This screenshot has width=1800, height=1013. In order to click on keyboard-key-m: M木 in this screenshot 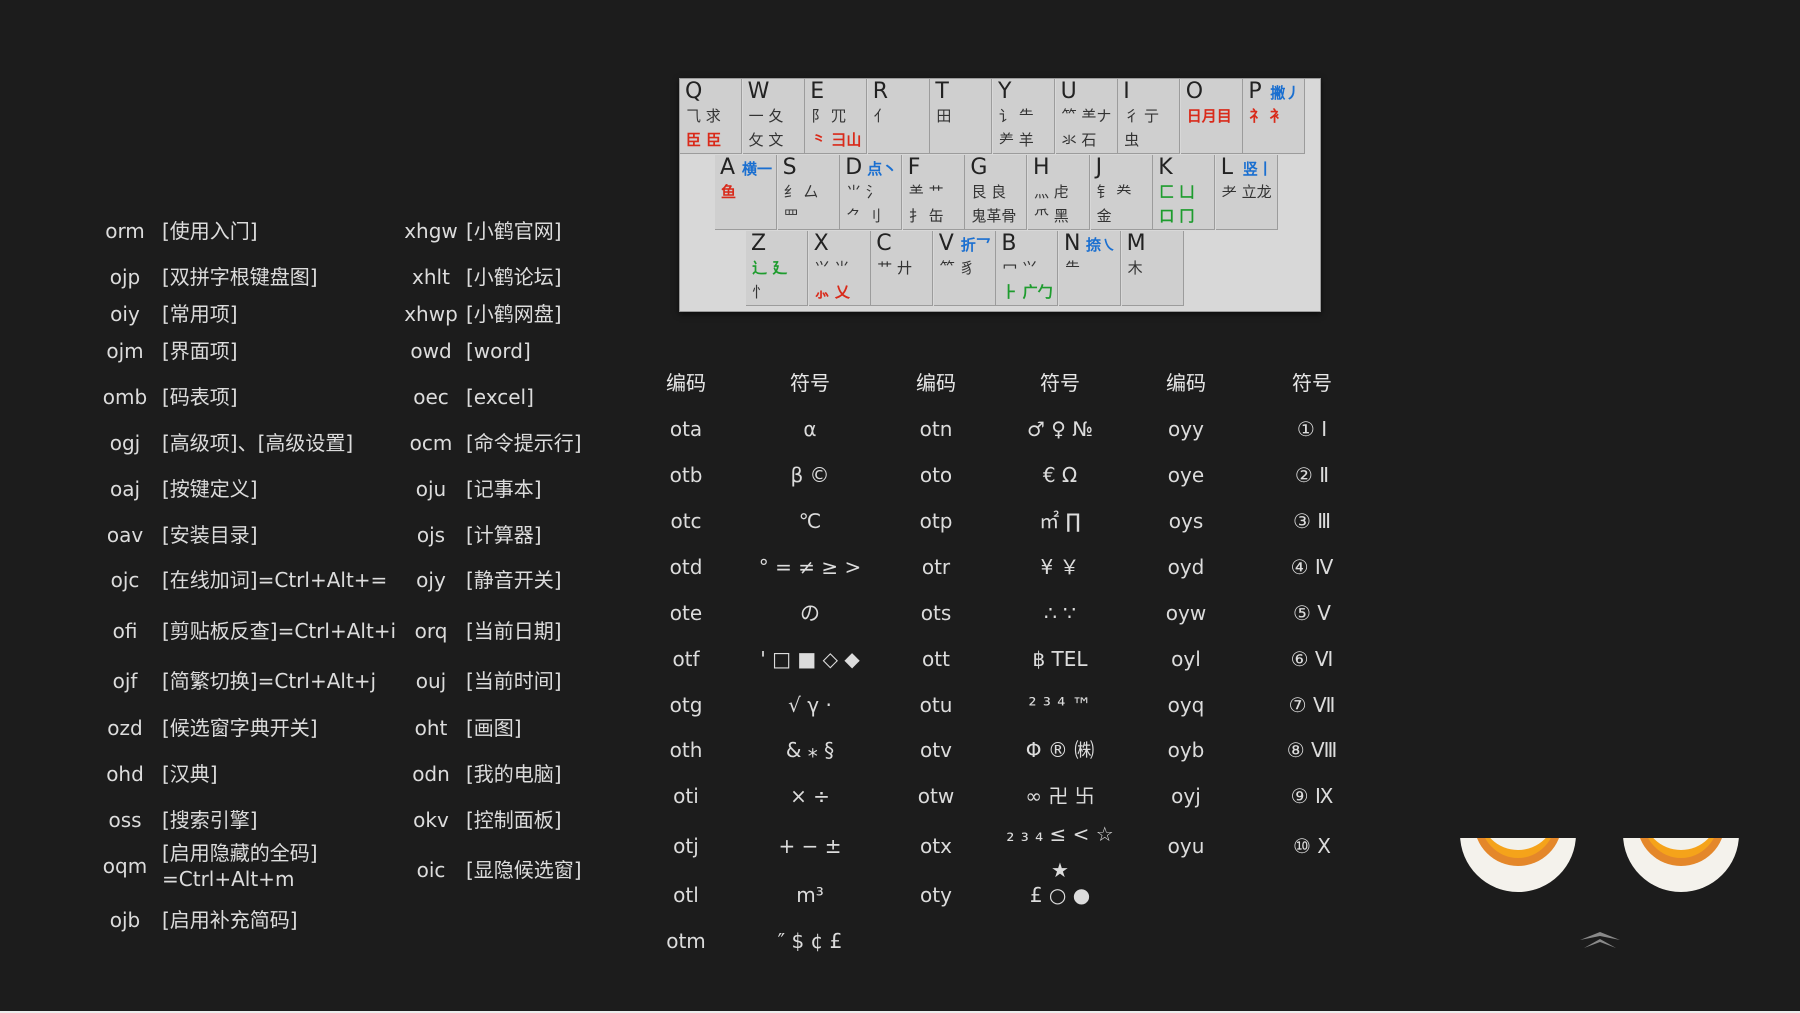, I will do `click(1152, 268)`.